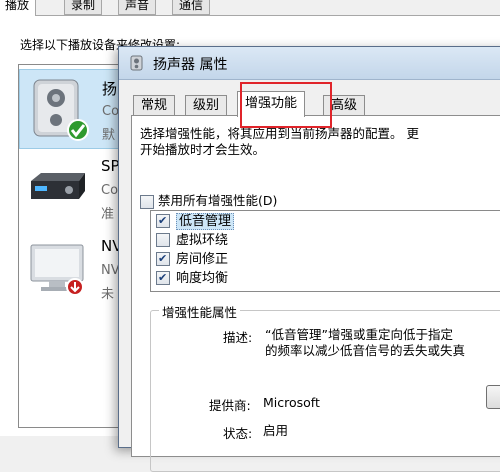 The image size is (500, 472). What do you see at coordinates (136, 63) in the screenshot?
I see `speaker-small-icon` at bounding box center [136, 63].